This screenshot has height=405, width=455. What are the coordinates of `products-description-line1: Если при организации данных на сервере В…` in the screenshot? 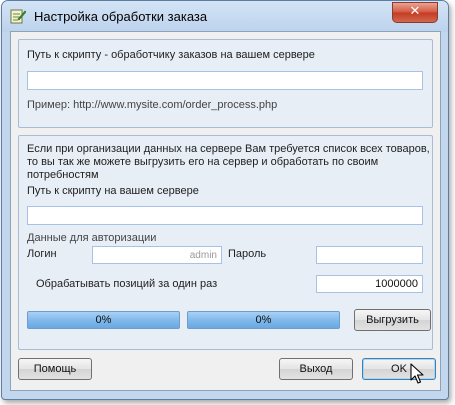 It's located at (228, 149).